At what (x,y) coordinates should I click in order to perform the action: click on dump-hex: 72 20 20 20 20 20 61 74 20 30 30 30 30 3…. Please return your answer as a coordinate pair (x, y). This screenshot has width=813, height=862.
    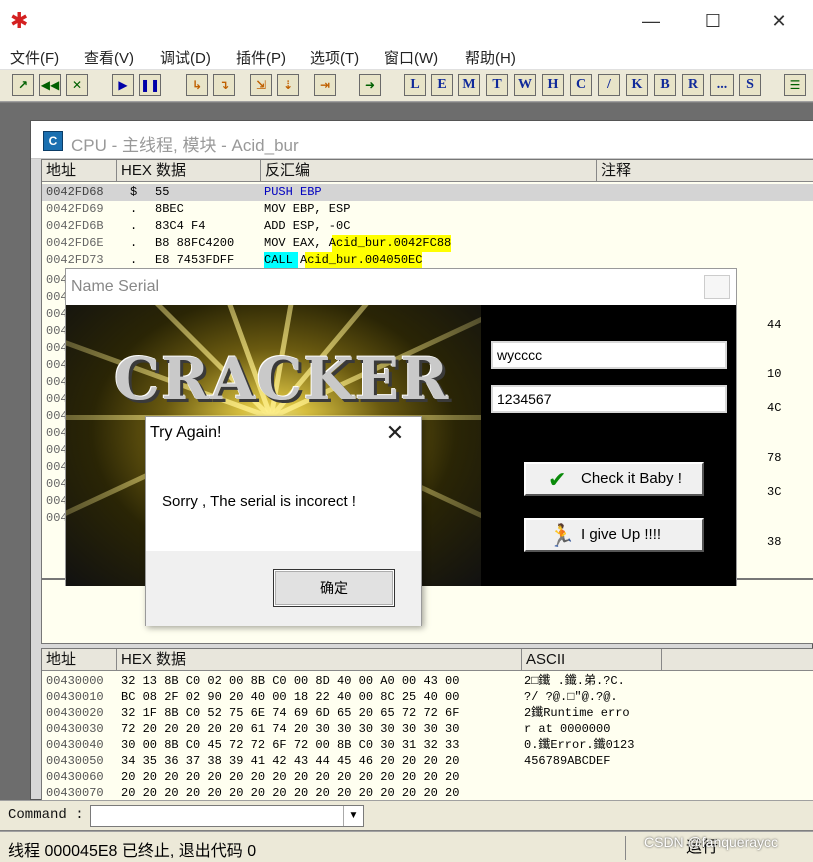
    Looking at the image, I should click on (290, 729).